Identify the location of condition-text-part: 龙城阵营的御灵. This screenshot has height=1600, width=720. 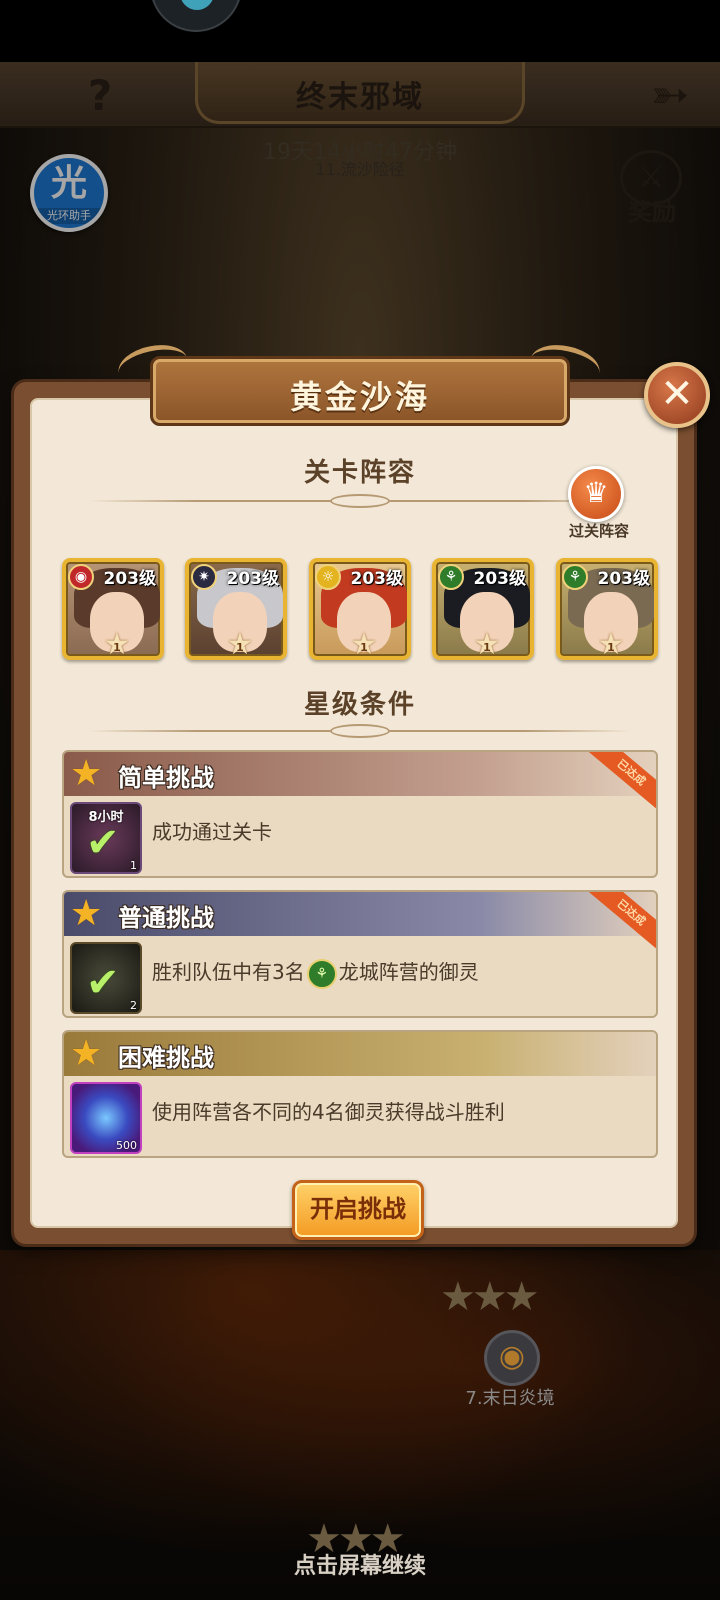
(408, 972).